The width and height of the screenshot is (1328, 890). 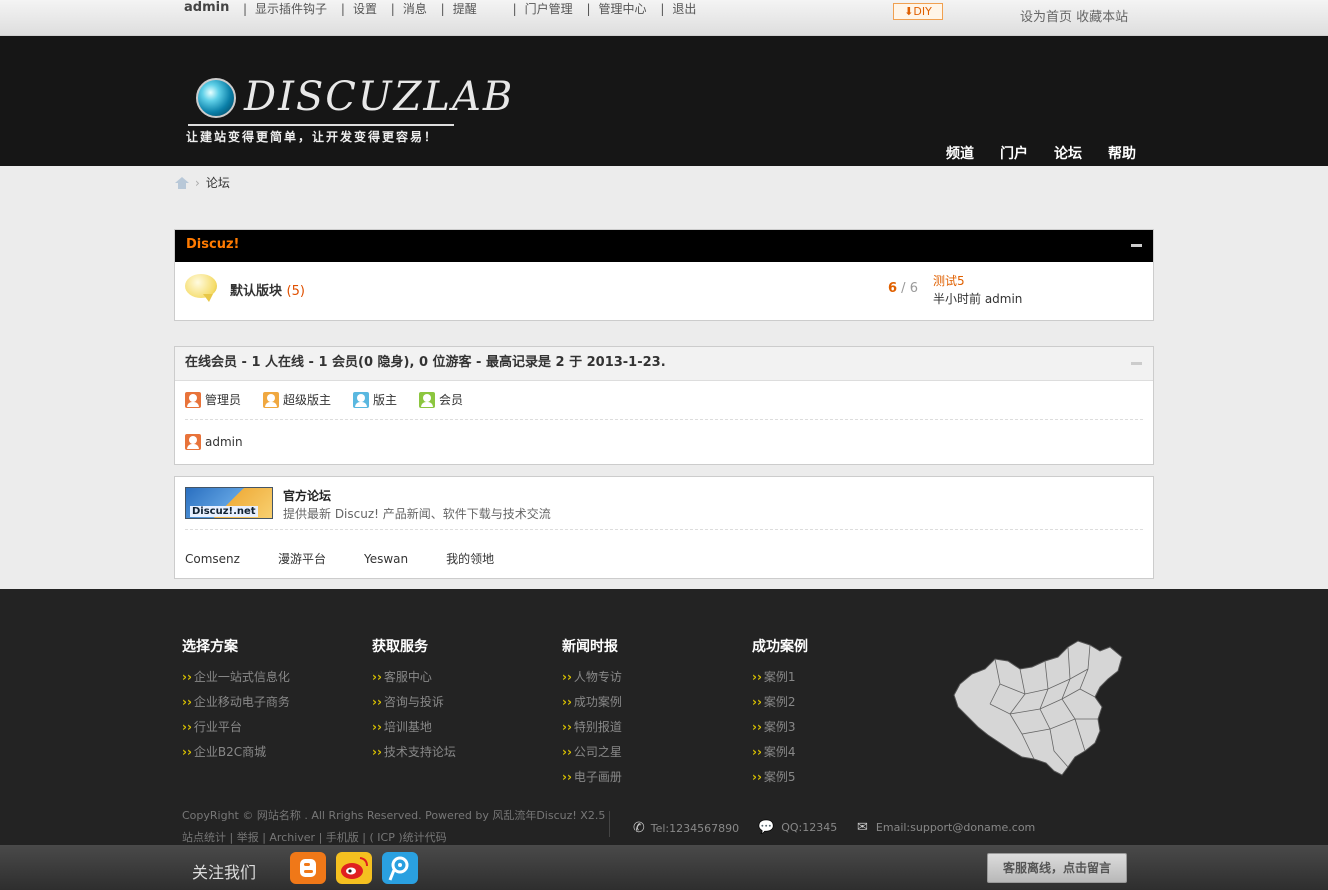 What do you see at coordinates (236, 727) in the screenshot?
I see `footer-link: ›› 行业平台` at bounding box center [236, 727].